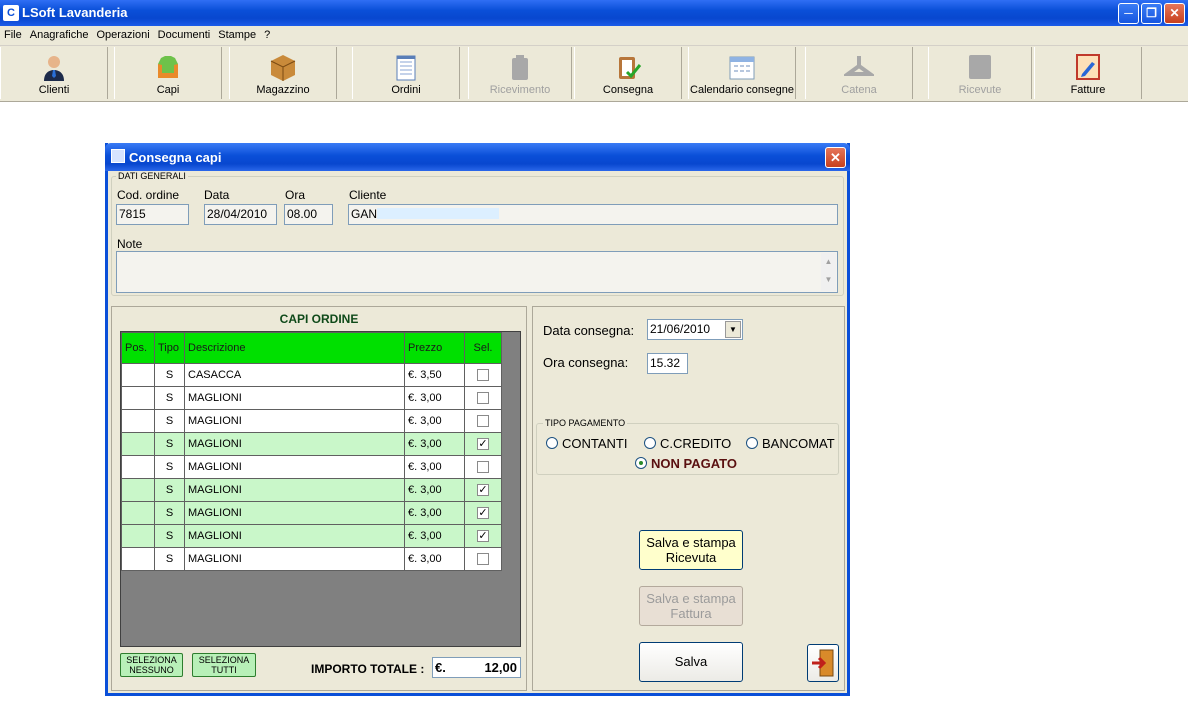 This screenshot has width=1188, height=705. What do you see at coordinates (1128, 13) in the screenshot?
I see `minimize-button: ─` at bounding box center [1128, 13].